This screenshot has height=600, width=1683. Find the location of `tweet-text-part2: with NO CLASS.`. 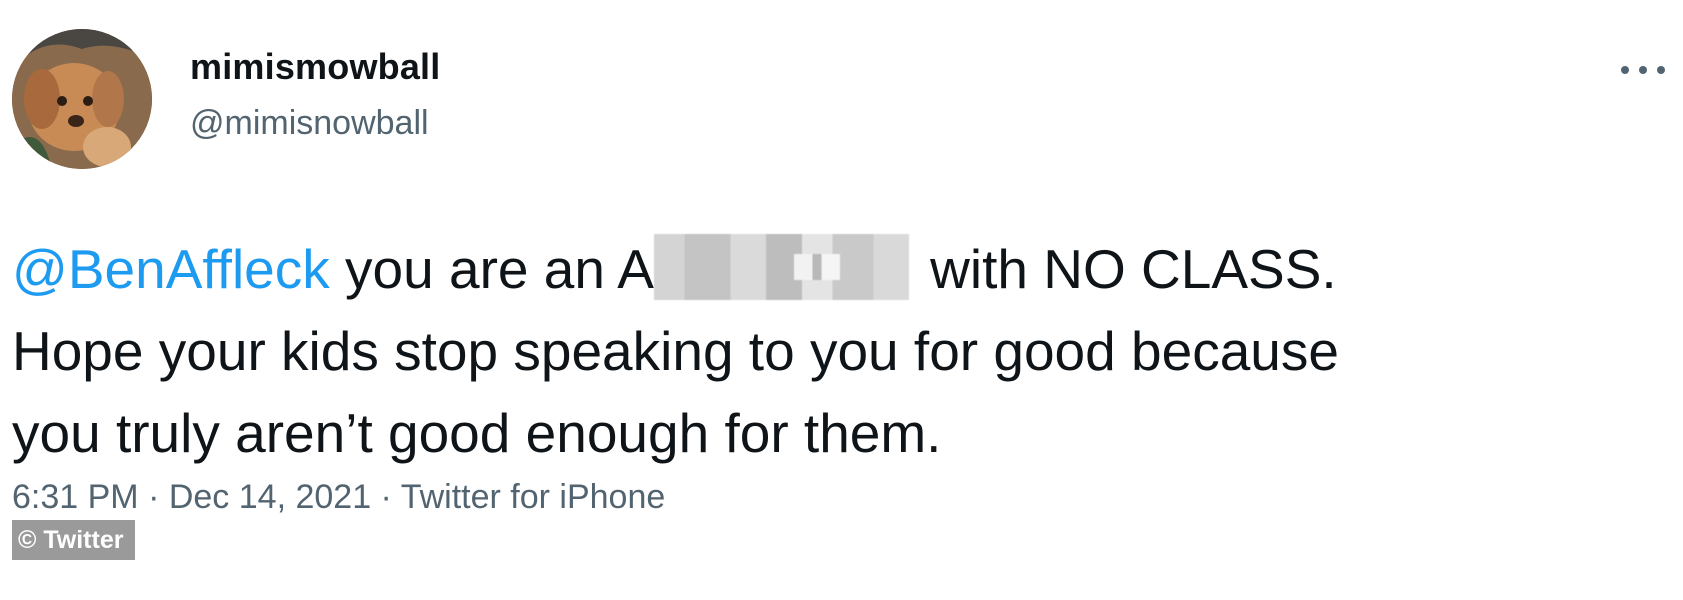

tweet-text-part2: with NO CLASS. is located at coordinates (1133, 269).